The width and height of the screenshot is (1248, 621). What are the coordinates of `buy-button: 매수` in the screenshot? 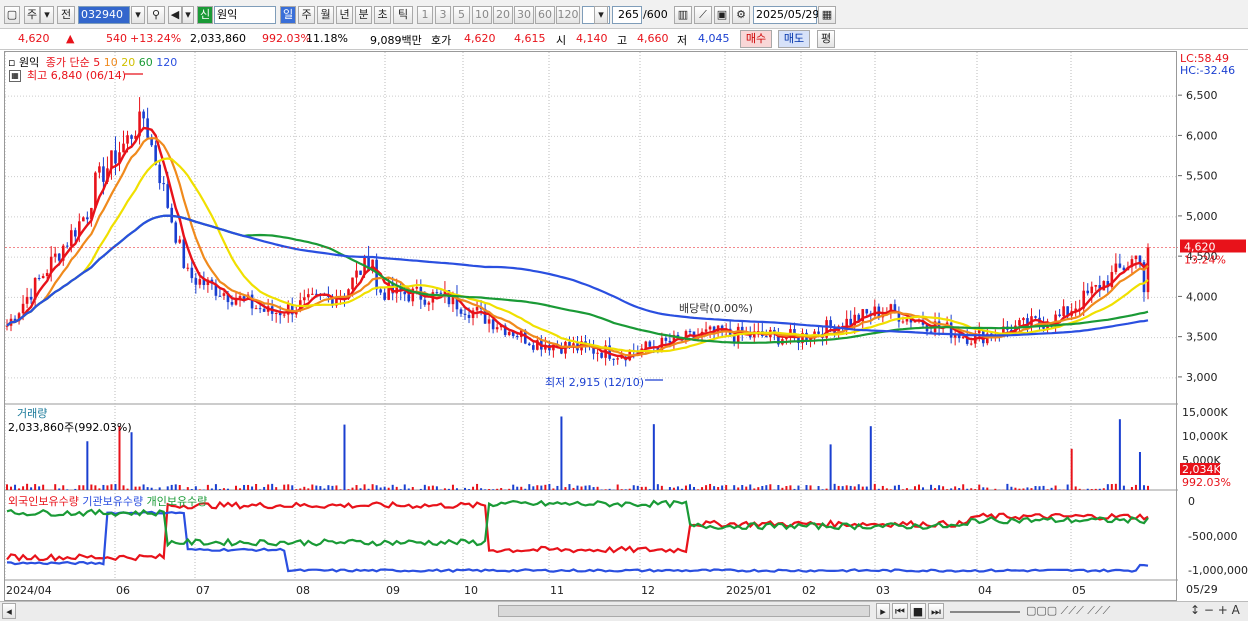 It's located at (756, 39).